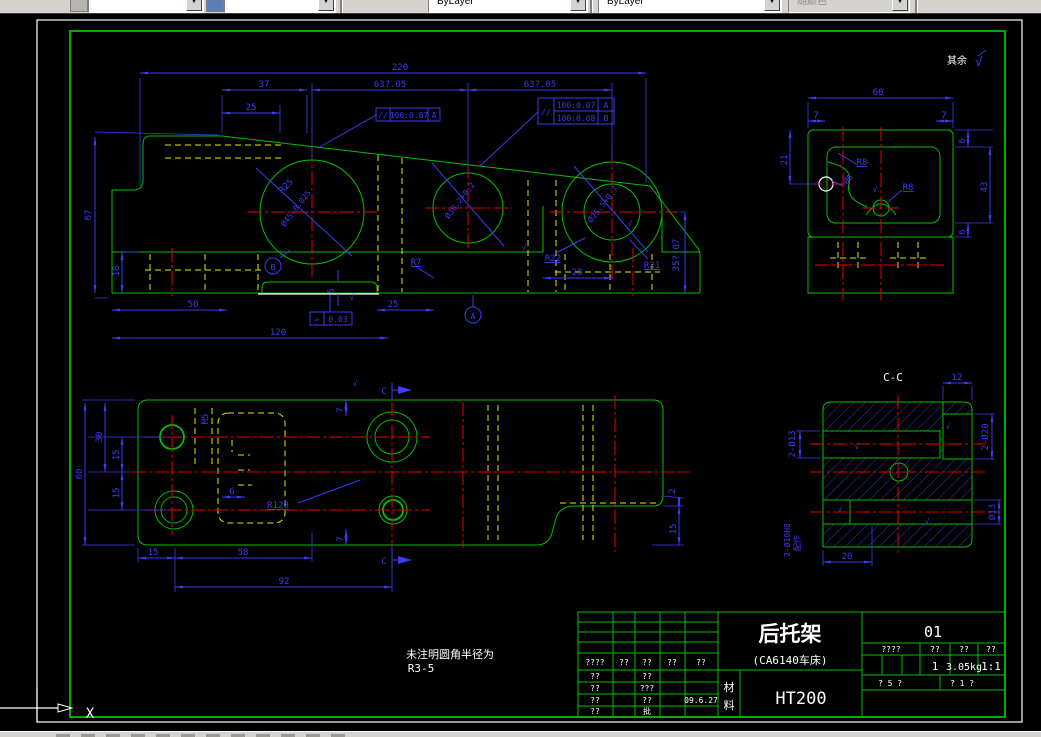 Image resolution: width=1041 pixels, height=737 pixels. Describe the element at coordinates (390, 85) in the screenshot. I see `dim-label: 63?.05` at that location.